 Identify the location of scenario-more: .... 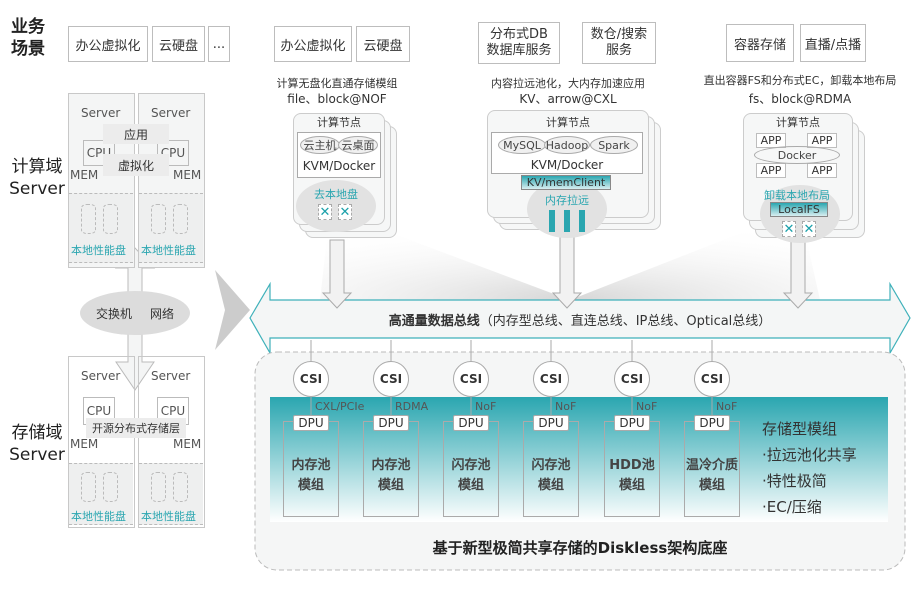
(219, 44).